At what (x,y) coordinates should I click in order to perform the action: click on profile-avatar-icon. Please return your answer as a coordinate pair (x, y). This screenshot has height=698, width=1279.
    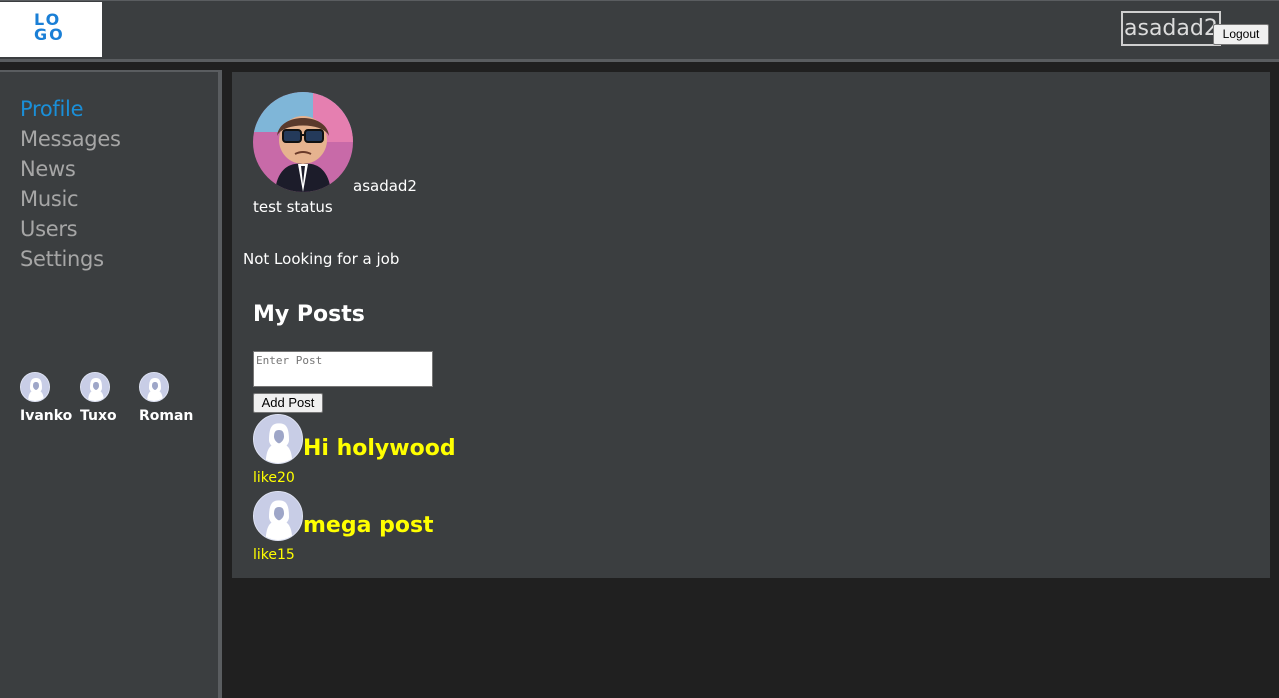
    Looking at the image, I should click on (303, 142).